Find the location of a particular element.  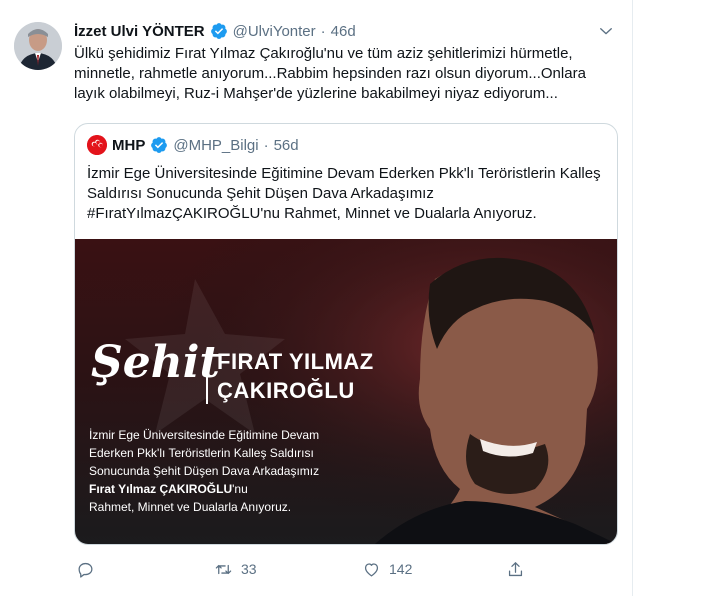

quoted-tweet-header: MHP @MHP_Bilgi · 56d is located at coordinates (193, 145).